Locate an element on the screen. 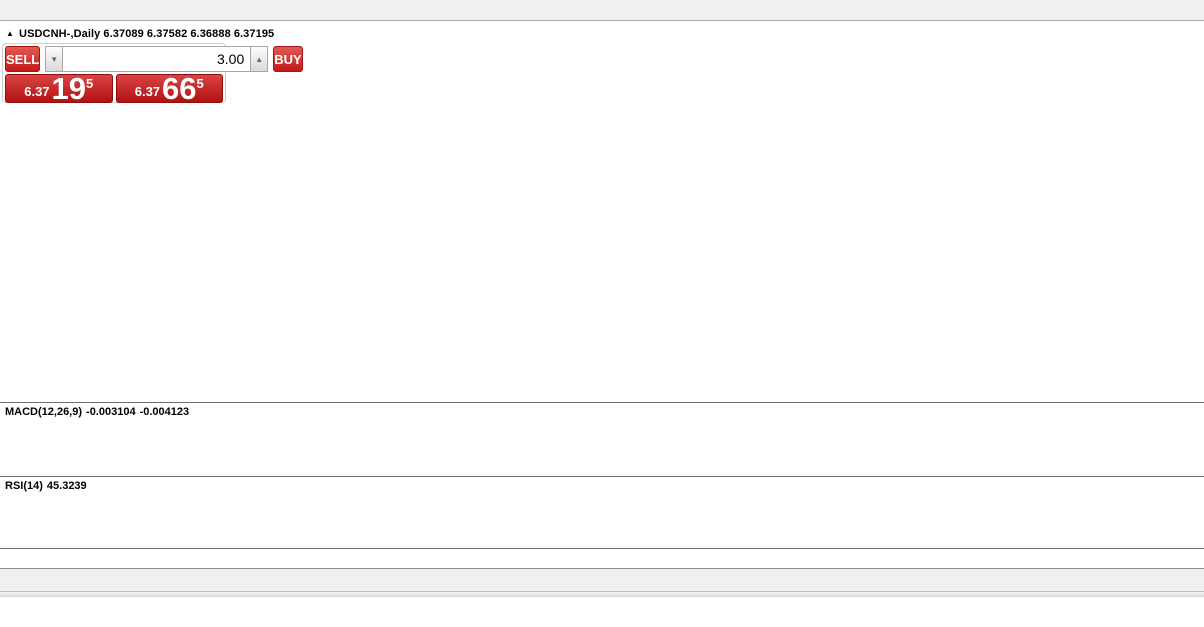 The width and height of the screenshot is (1204, 627). spin-down-icon: ▼ is located at coordinates (54, 59).